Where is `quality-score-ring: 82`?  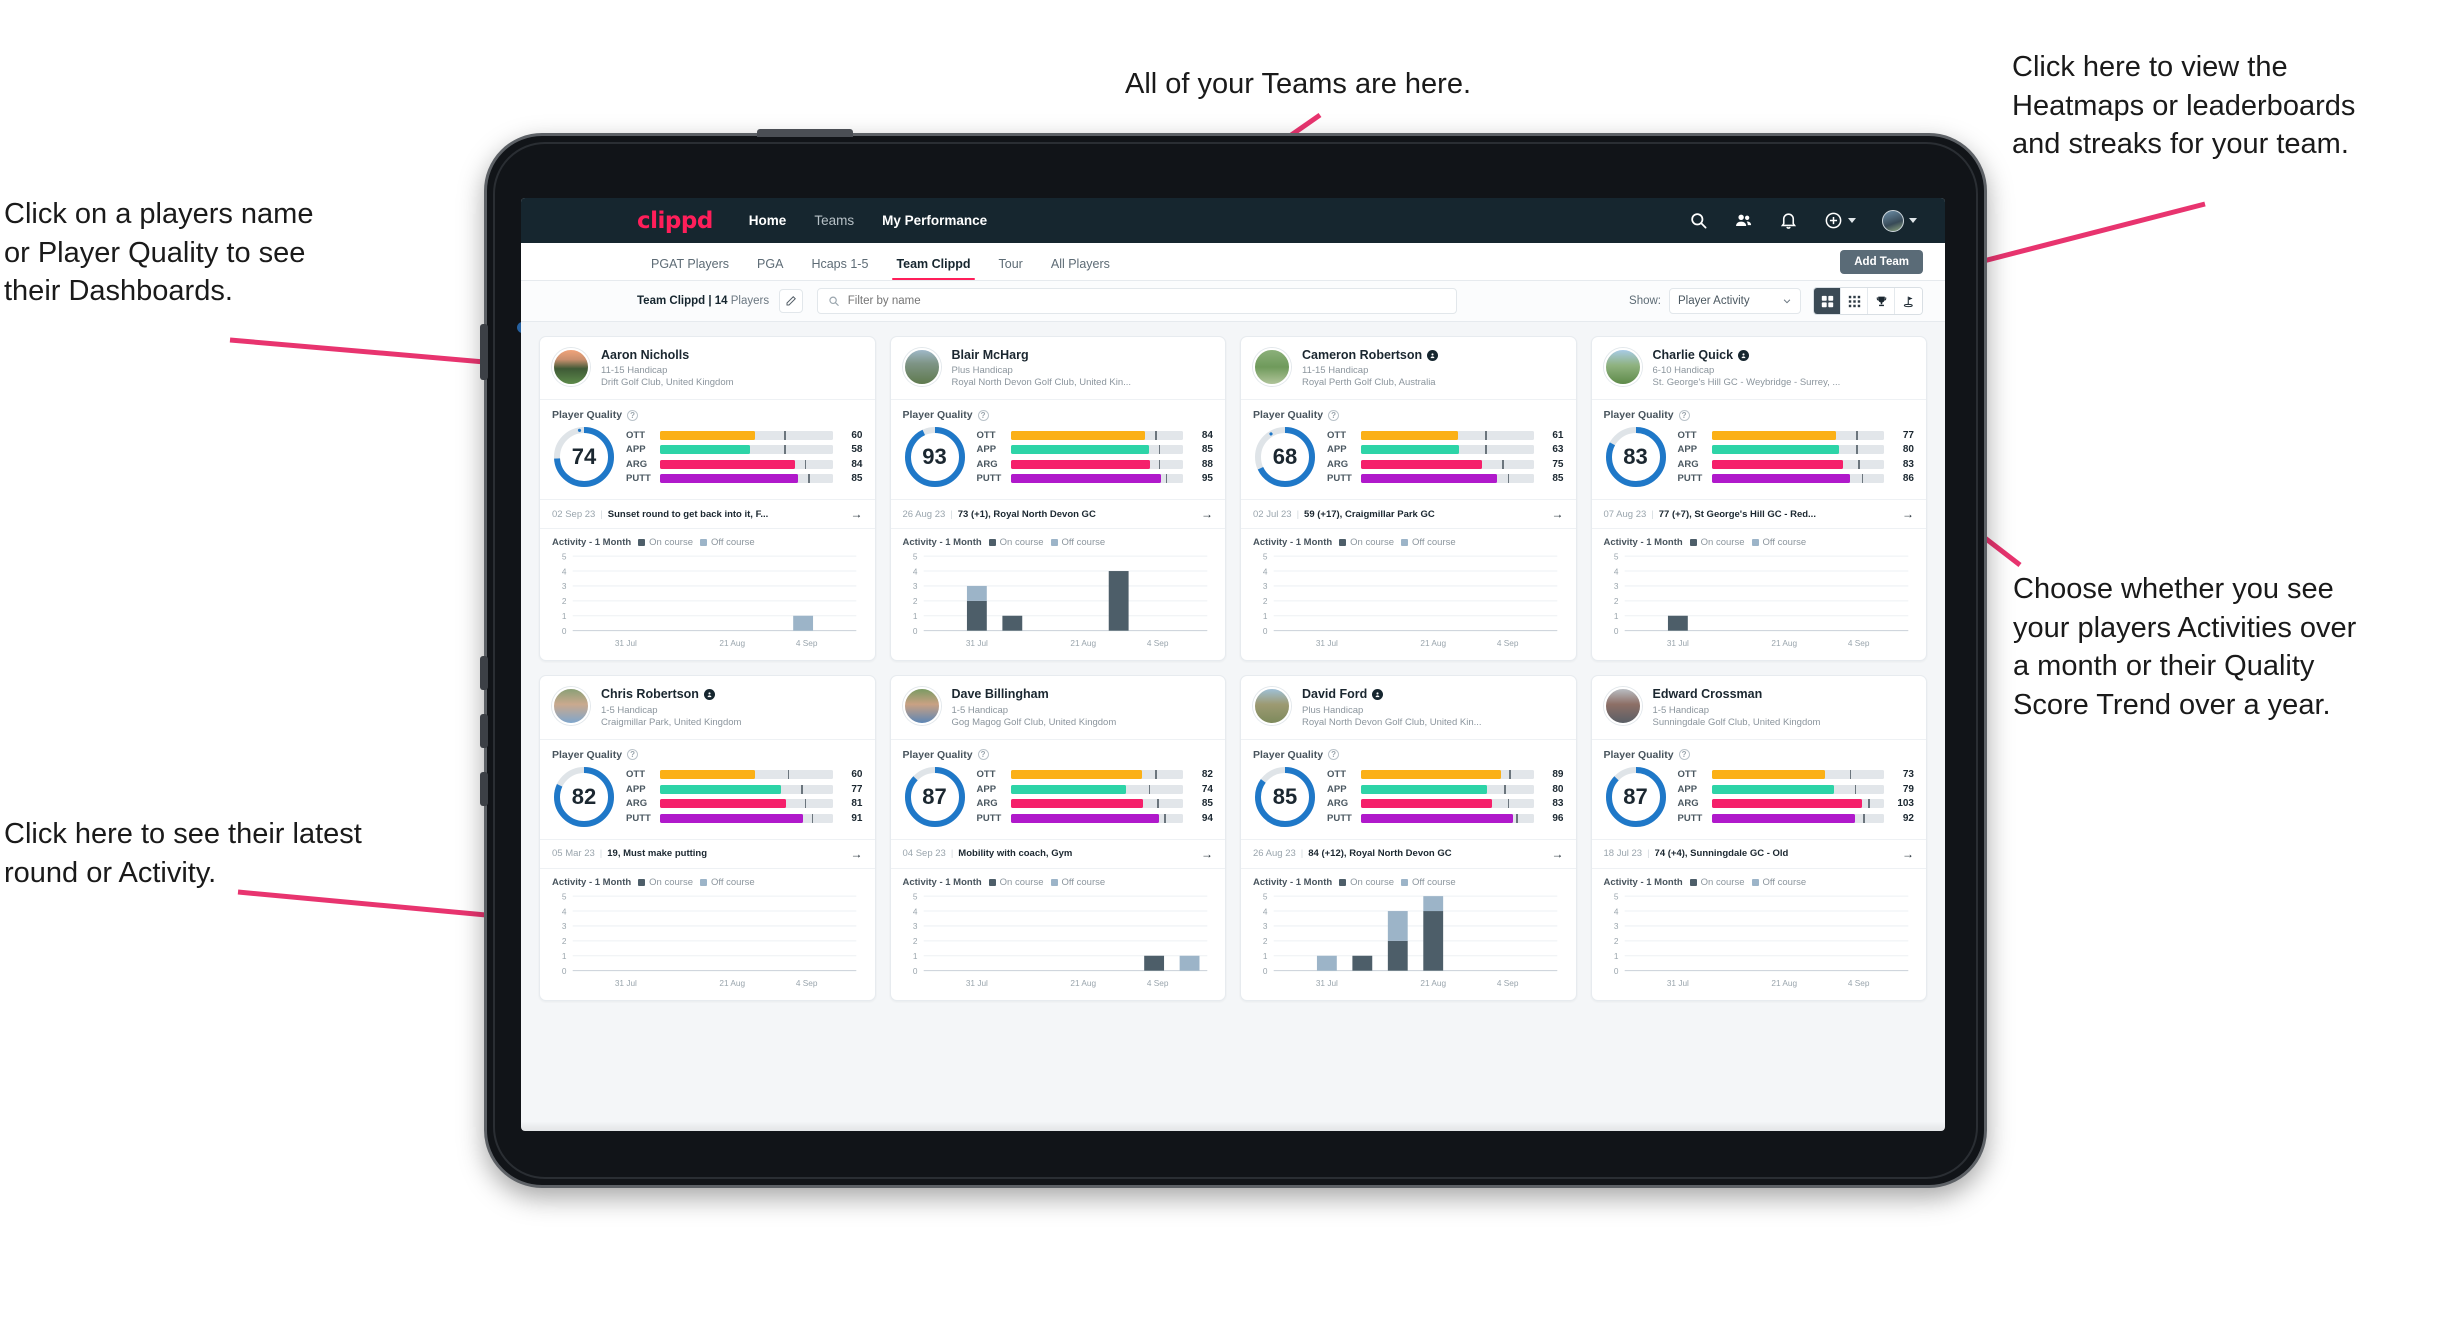 quality-score-ring: 82 is located at coordinates (584, 797).